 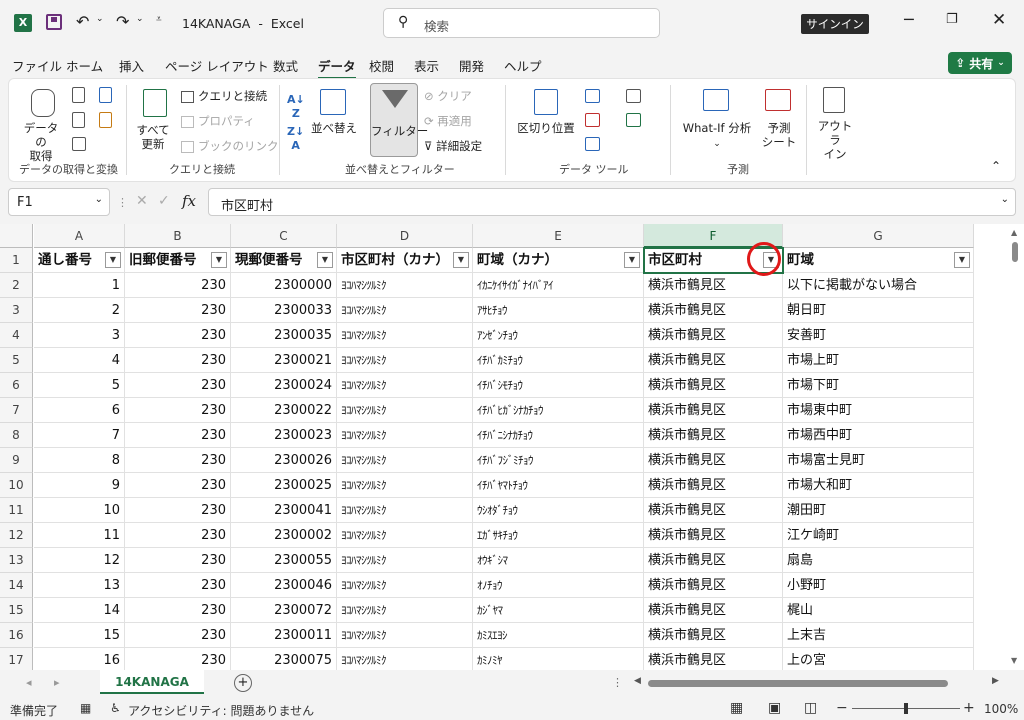 I want to click on share-button: ⇪ 共有 ⌄, so click(x=980, y=63).